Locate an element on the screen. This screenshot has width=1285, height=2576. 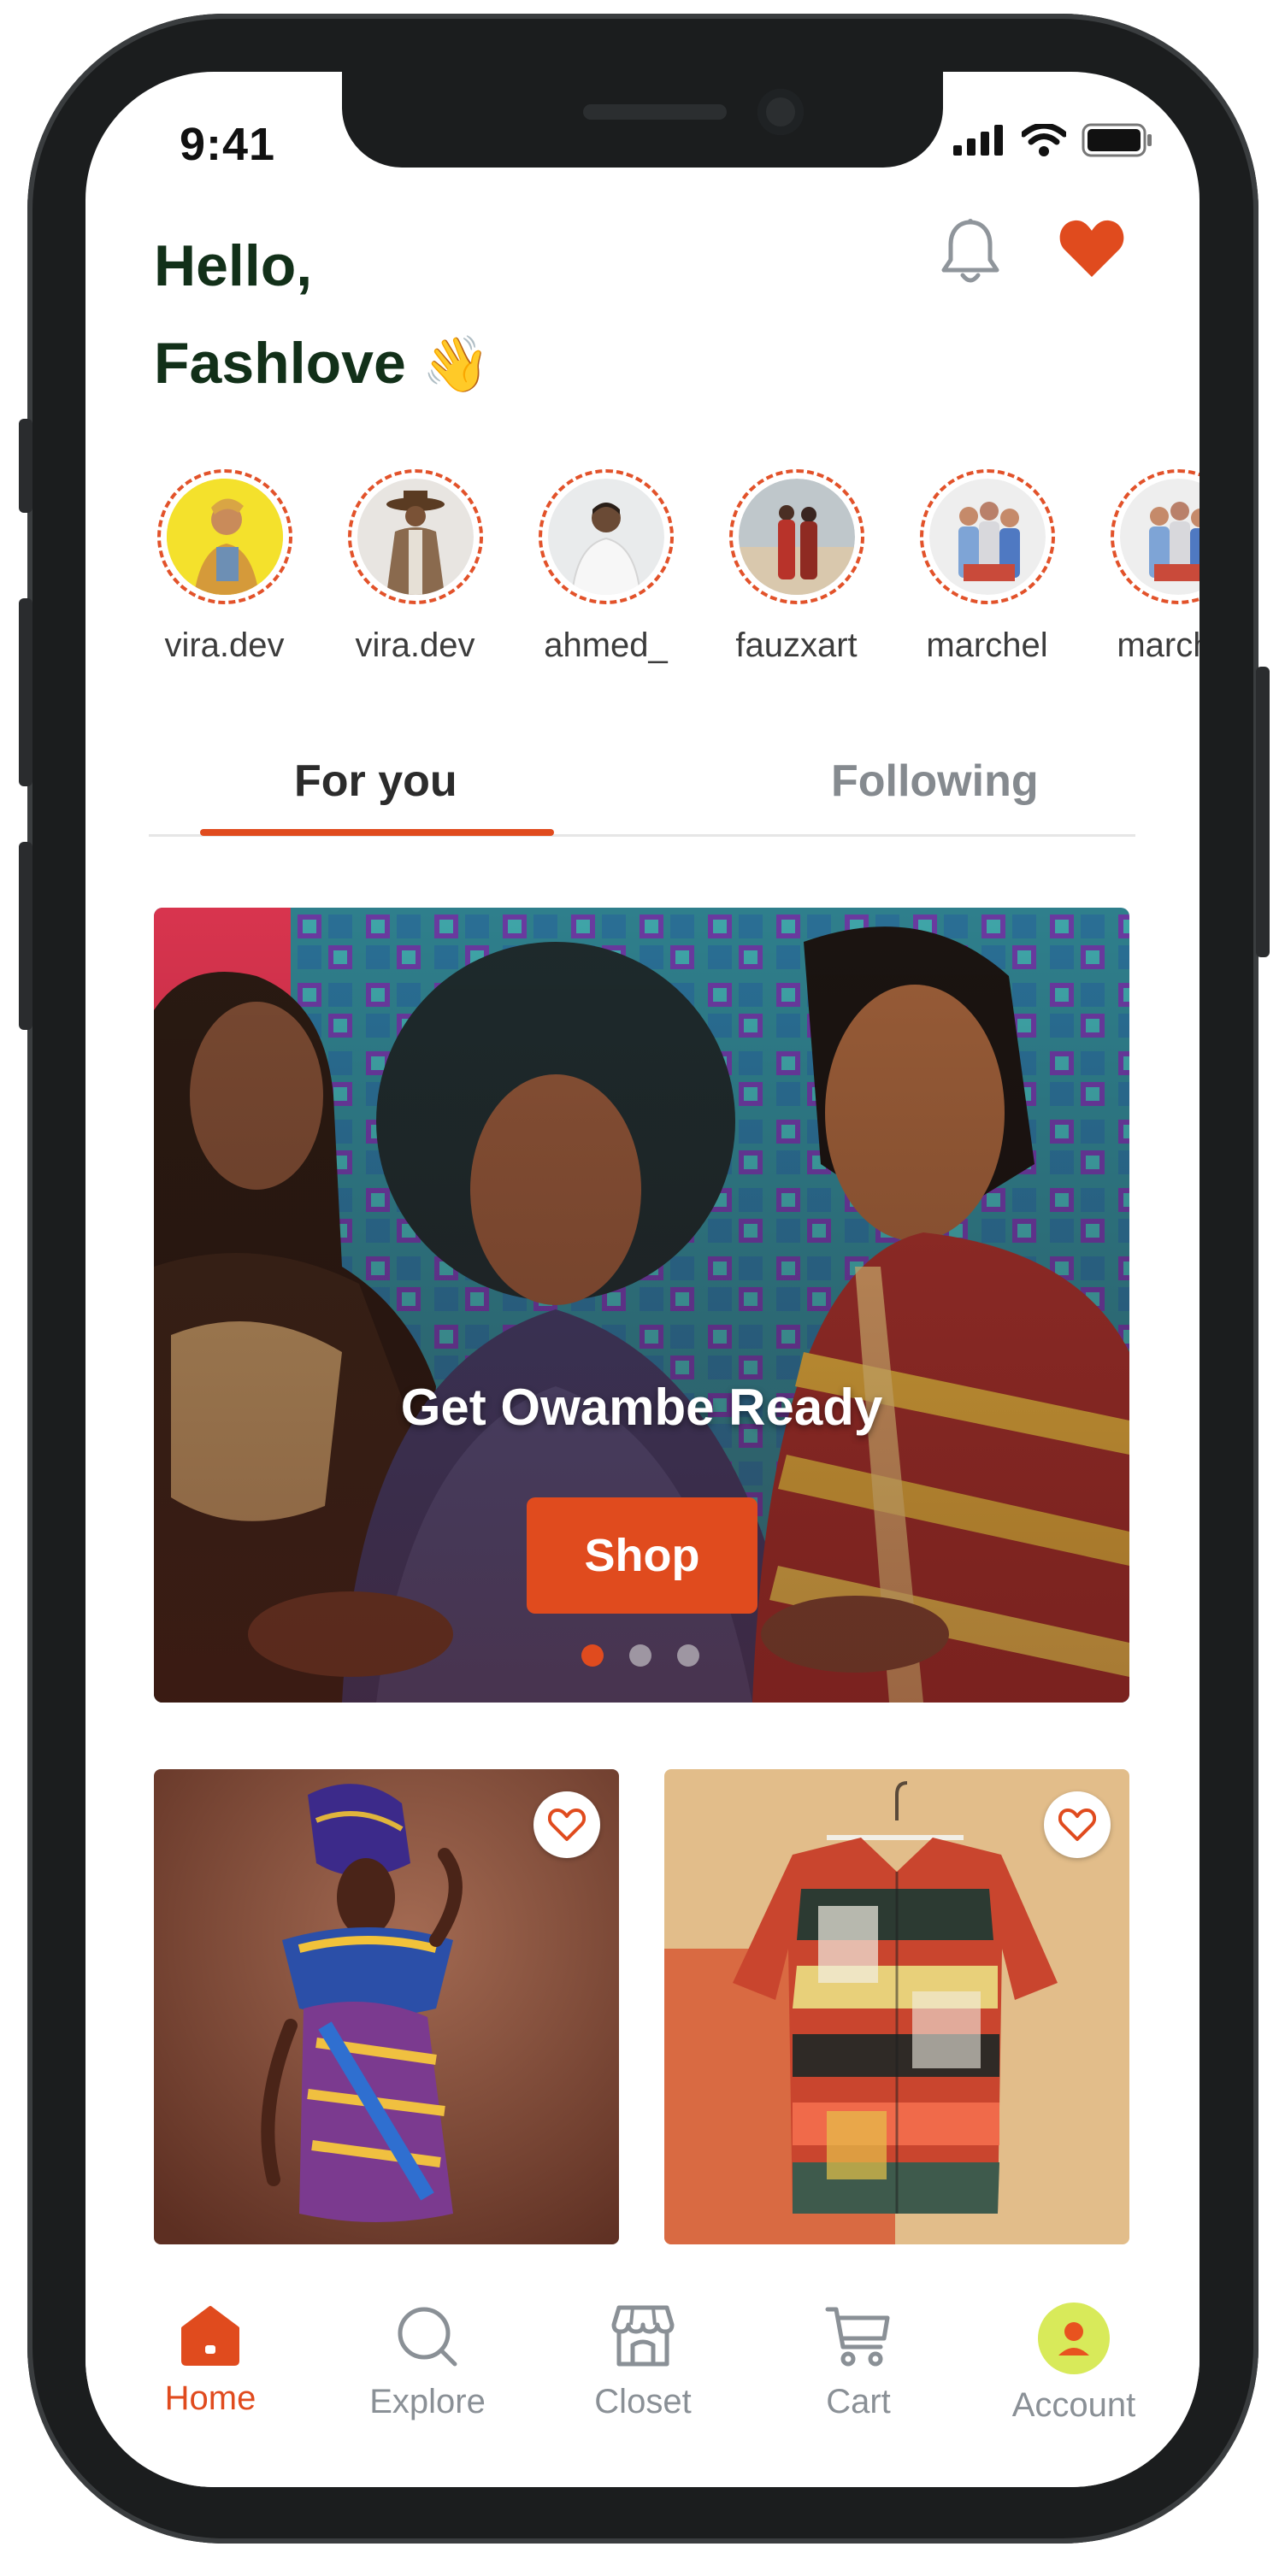
closet-store-icon is located at coordinates (643, 2336).